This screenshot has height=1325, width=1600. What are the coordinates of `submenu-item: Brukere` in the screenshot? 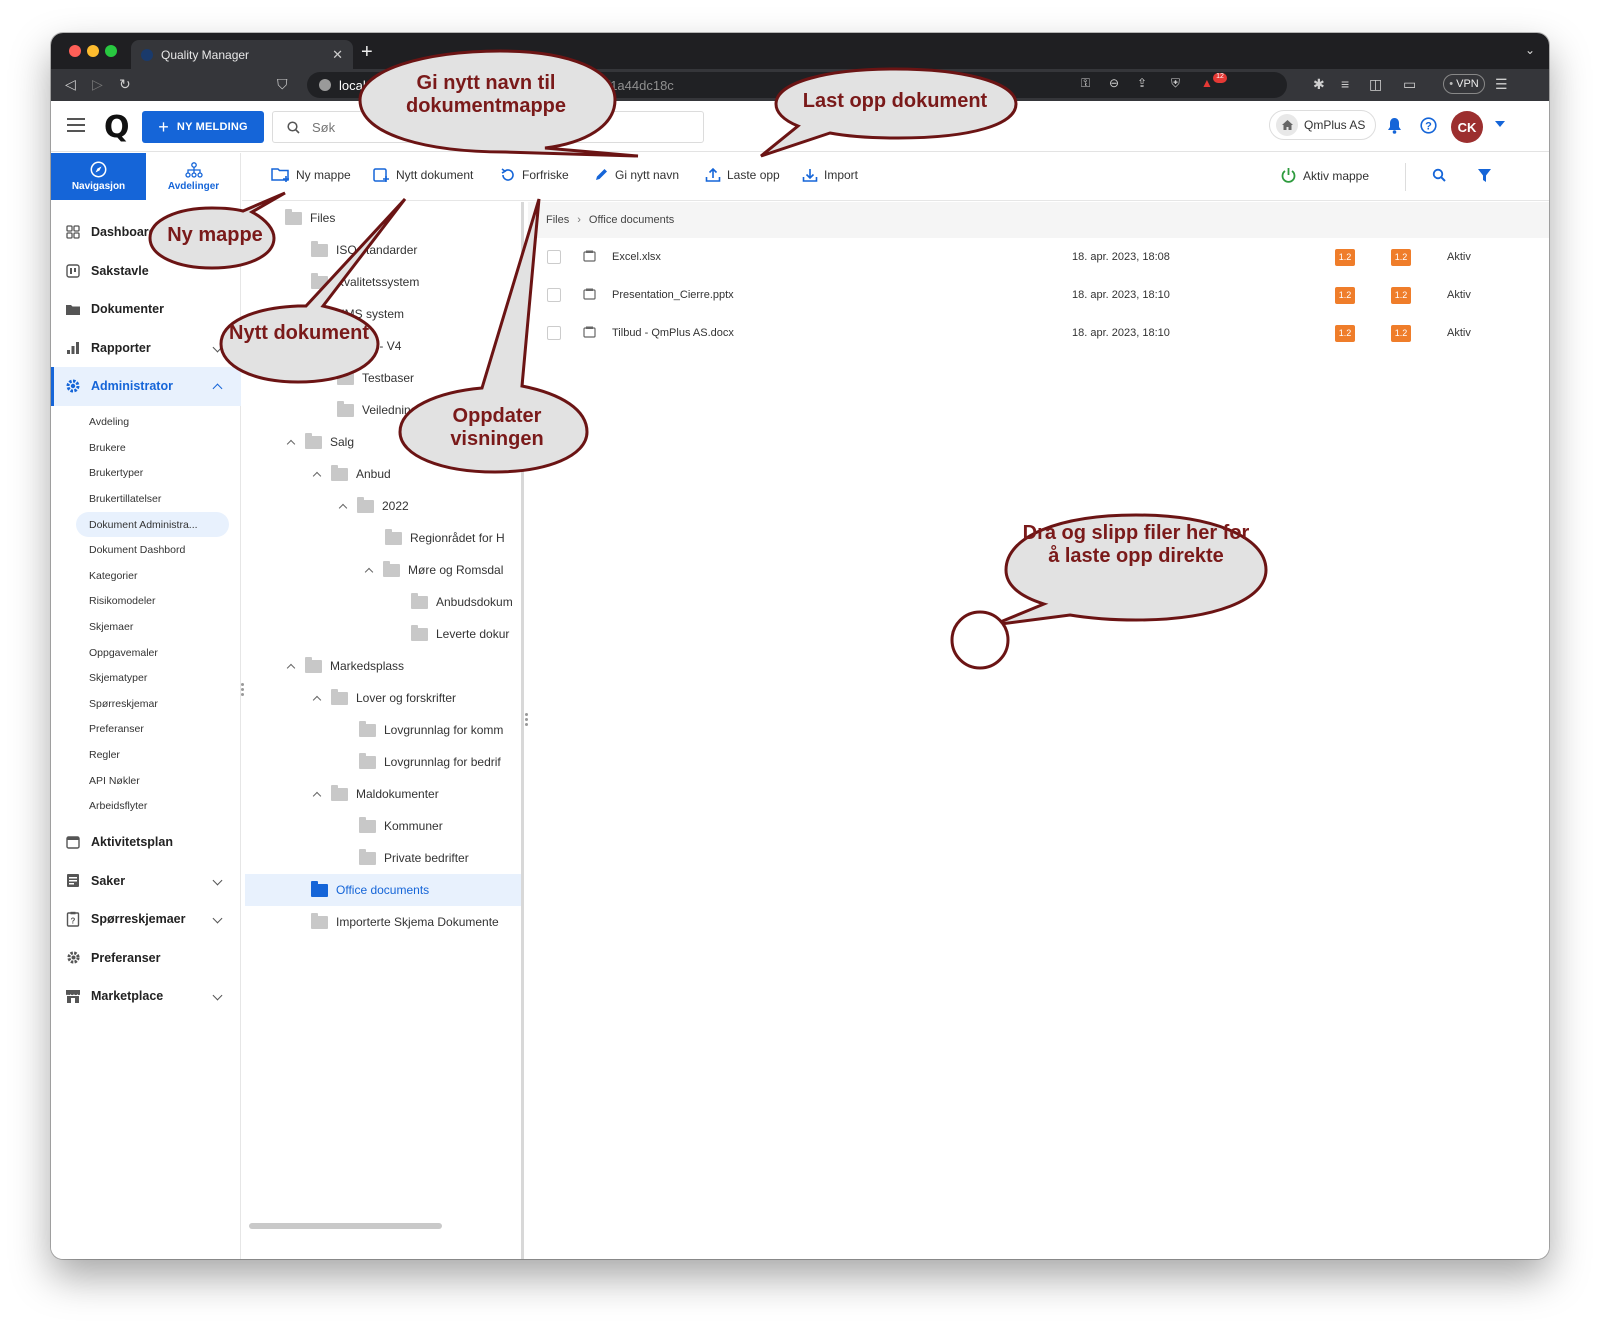 It's located at (146, 448).